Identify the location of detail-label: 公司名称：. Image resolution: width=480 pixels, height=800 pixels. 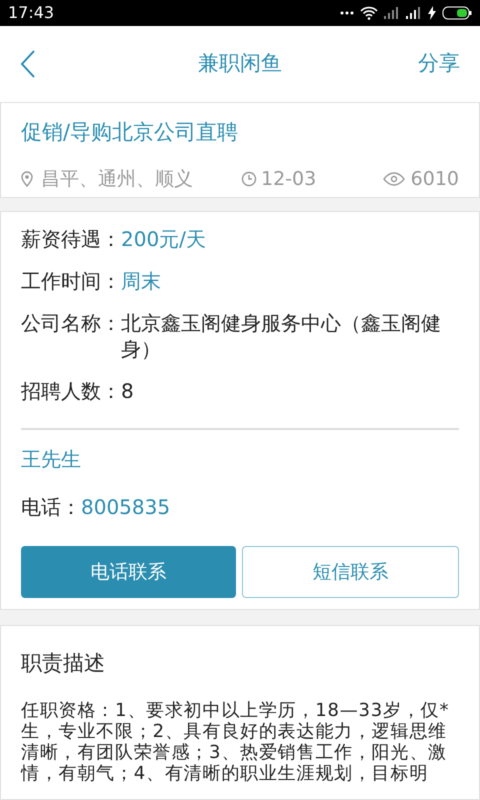
(71, 323).